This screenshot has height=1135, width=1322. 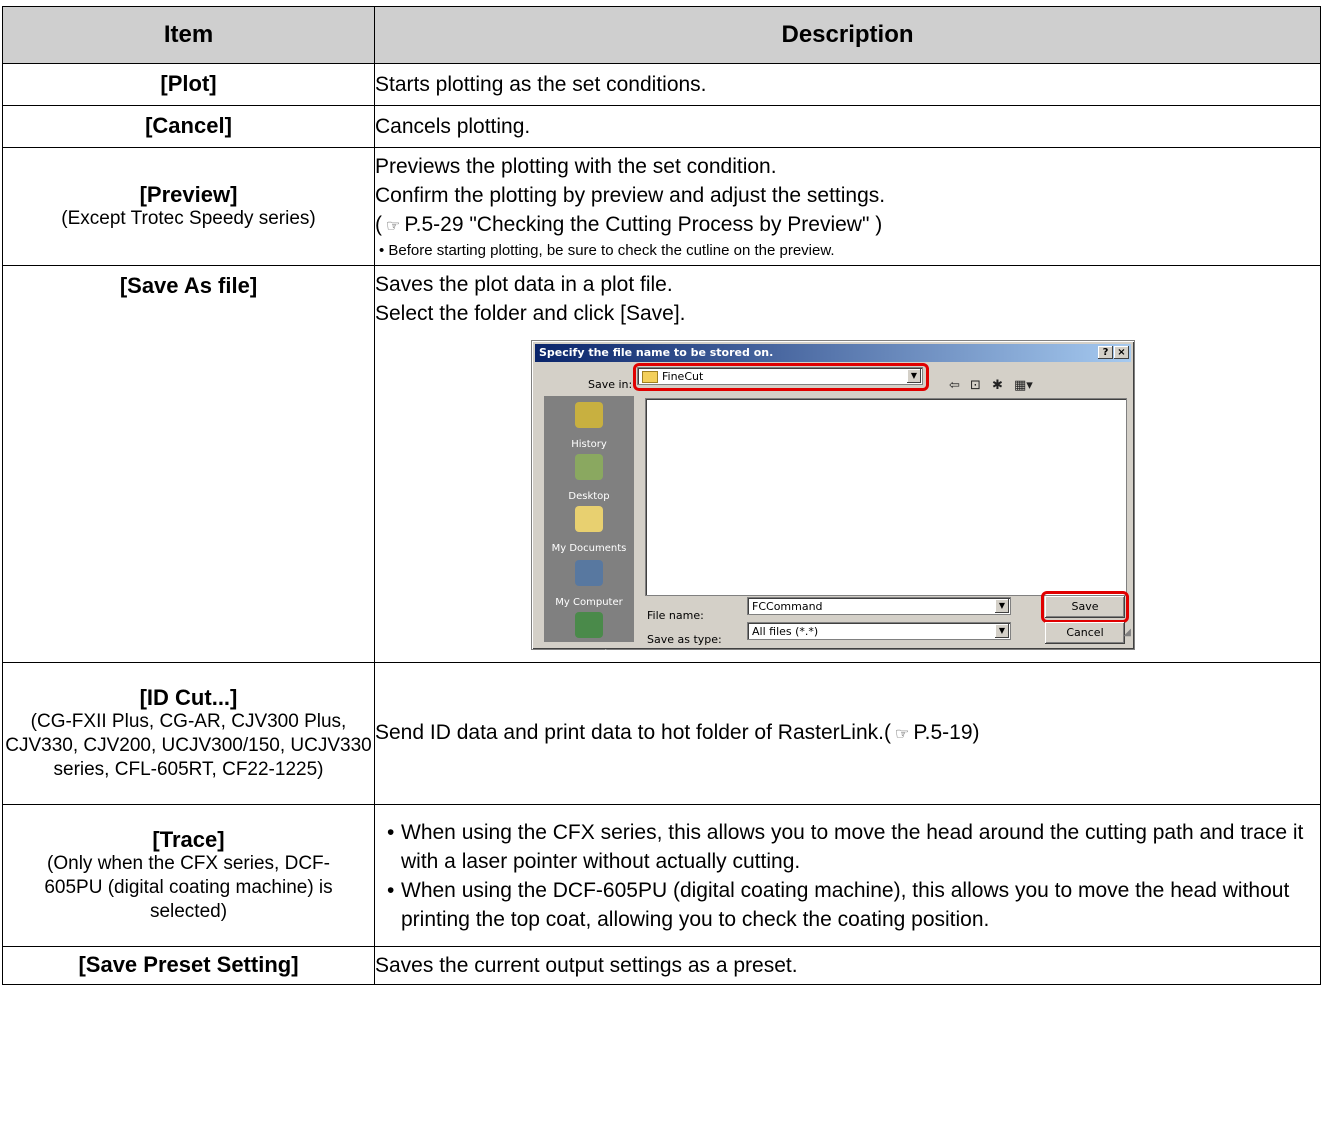 I want to click on table-header-row: Item Description, so click(x=661, y=35).